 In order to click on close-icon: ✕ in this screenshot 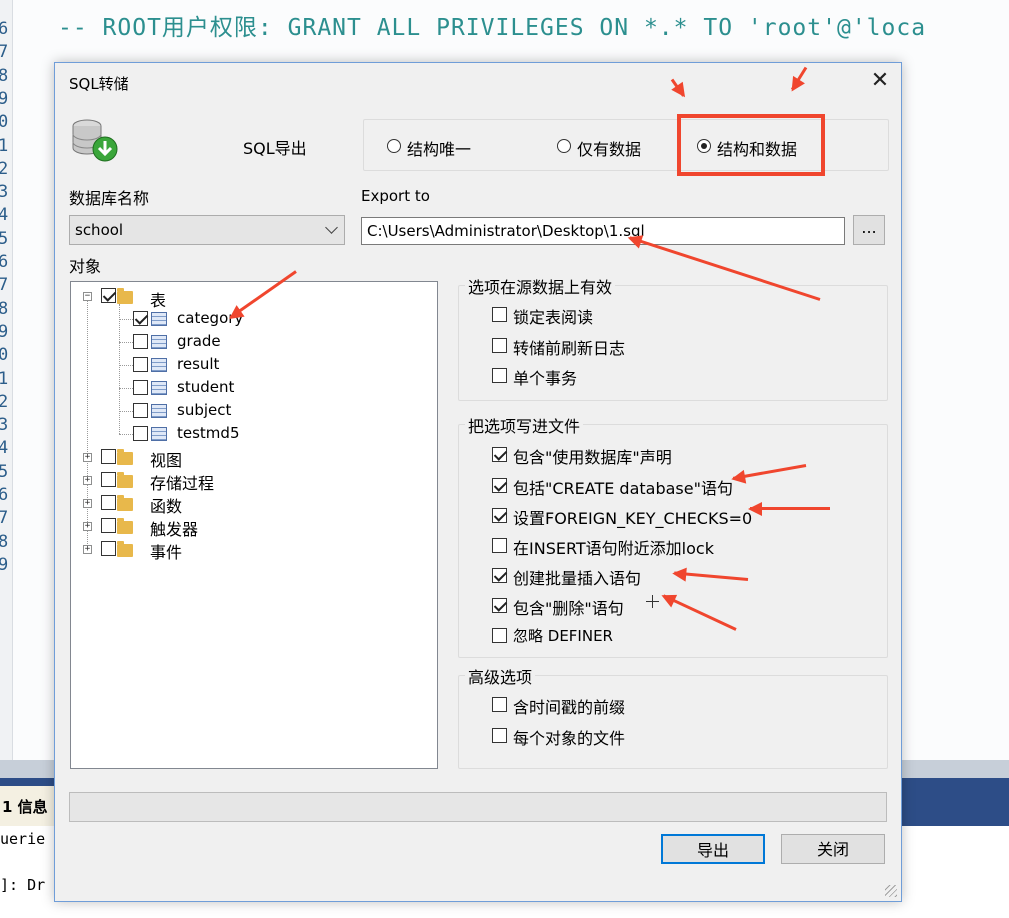, I will do `click(880, 82)`.